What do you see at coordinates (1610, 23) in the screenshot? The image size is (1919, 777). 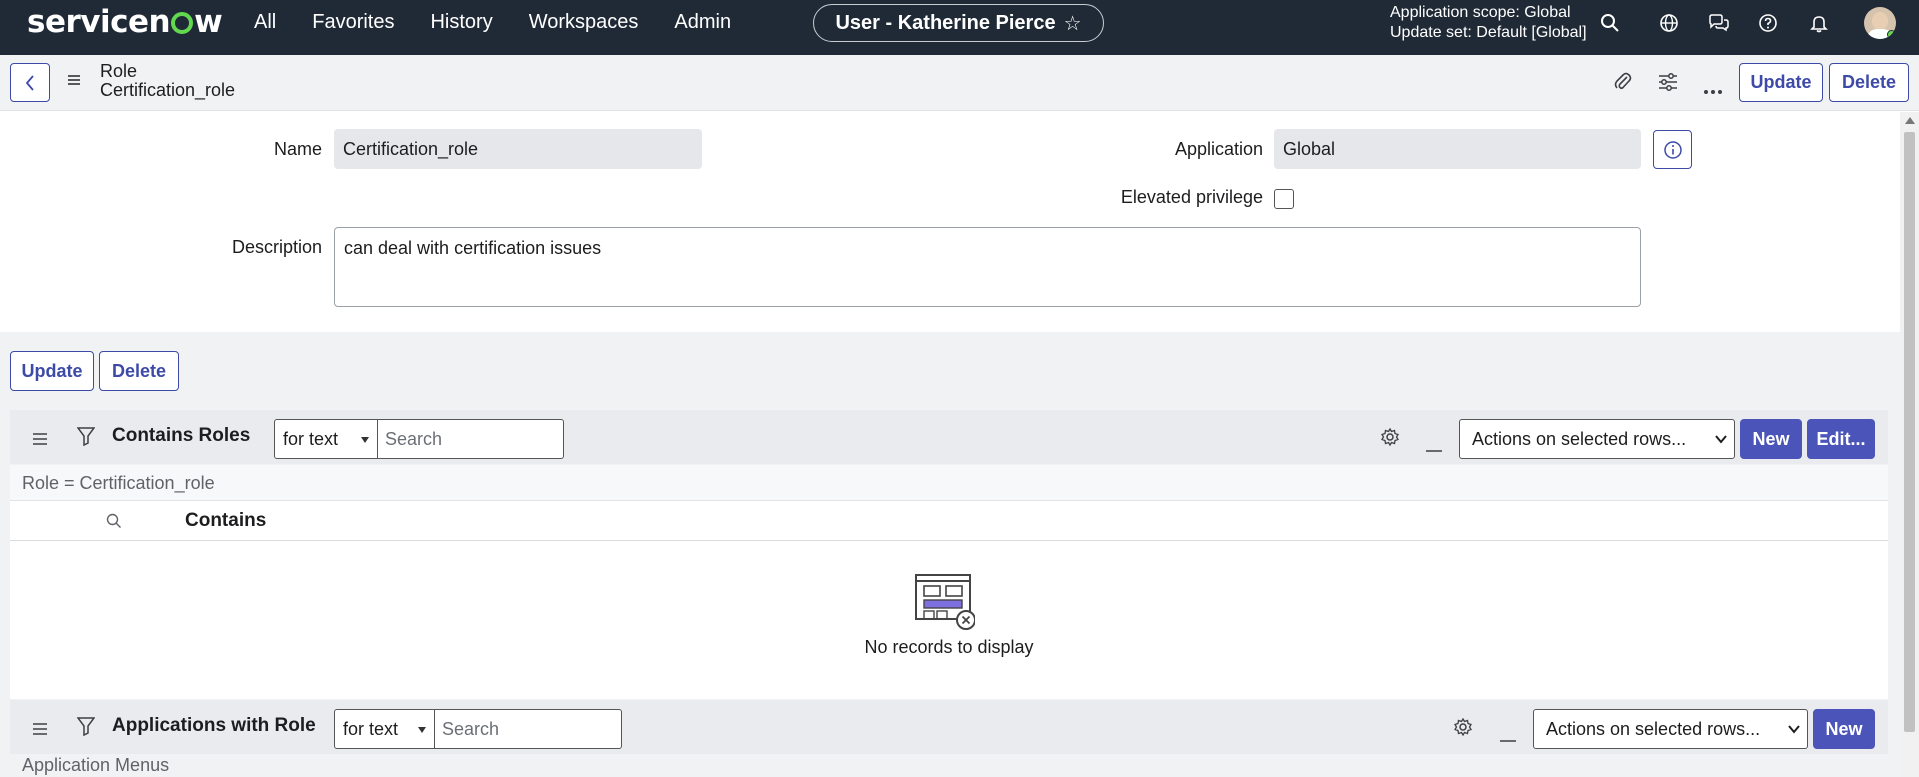 I see `search-icon` at bounding box center [1610, 23].